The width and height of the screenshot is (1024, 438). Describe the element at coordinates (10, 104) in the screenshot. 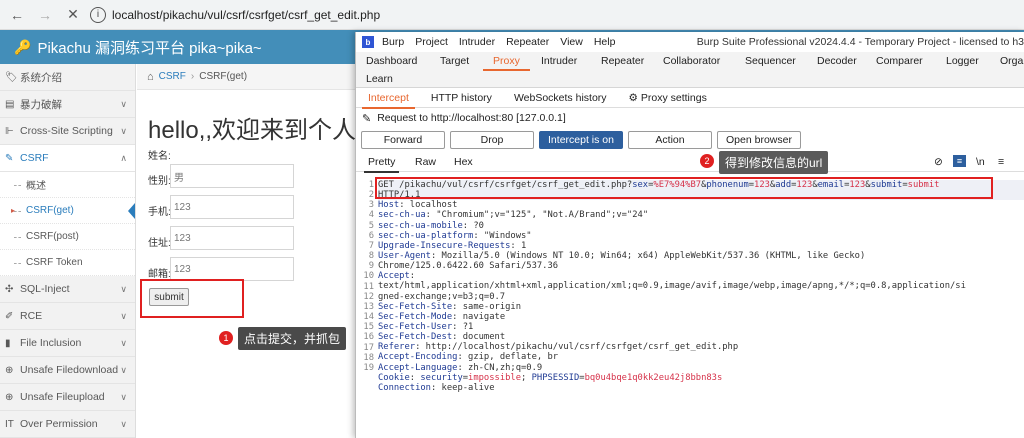

I see `list-icon: ▤` at that location.